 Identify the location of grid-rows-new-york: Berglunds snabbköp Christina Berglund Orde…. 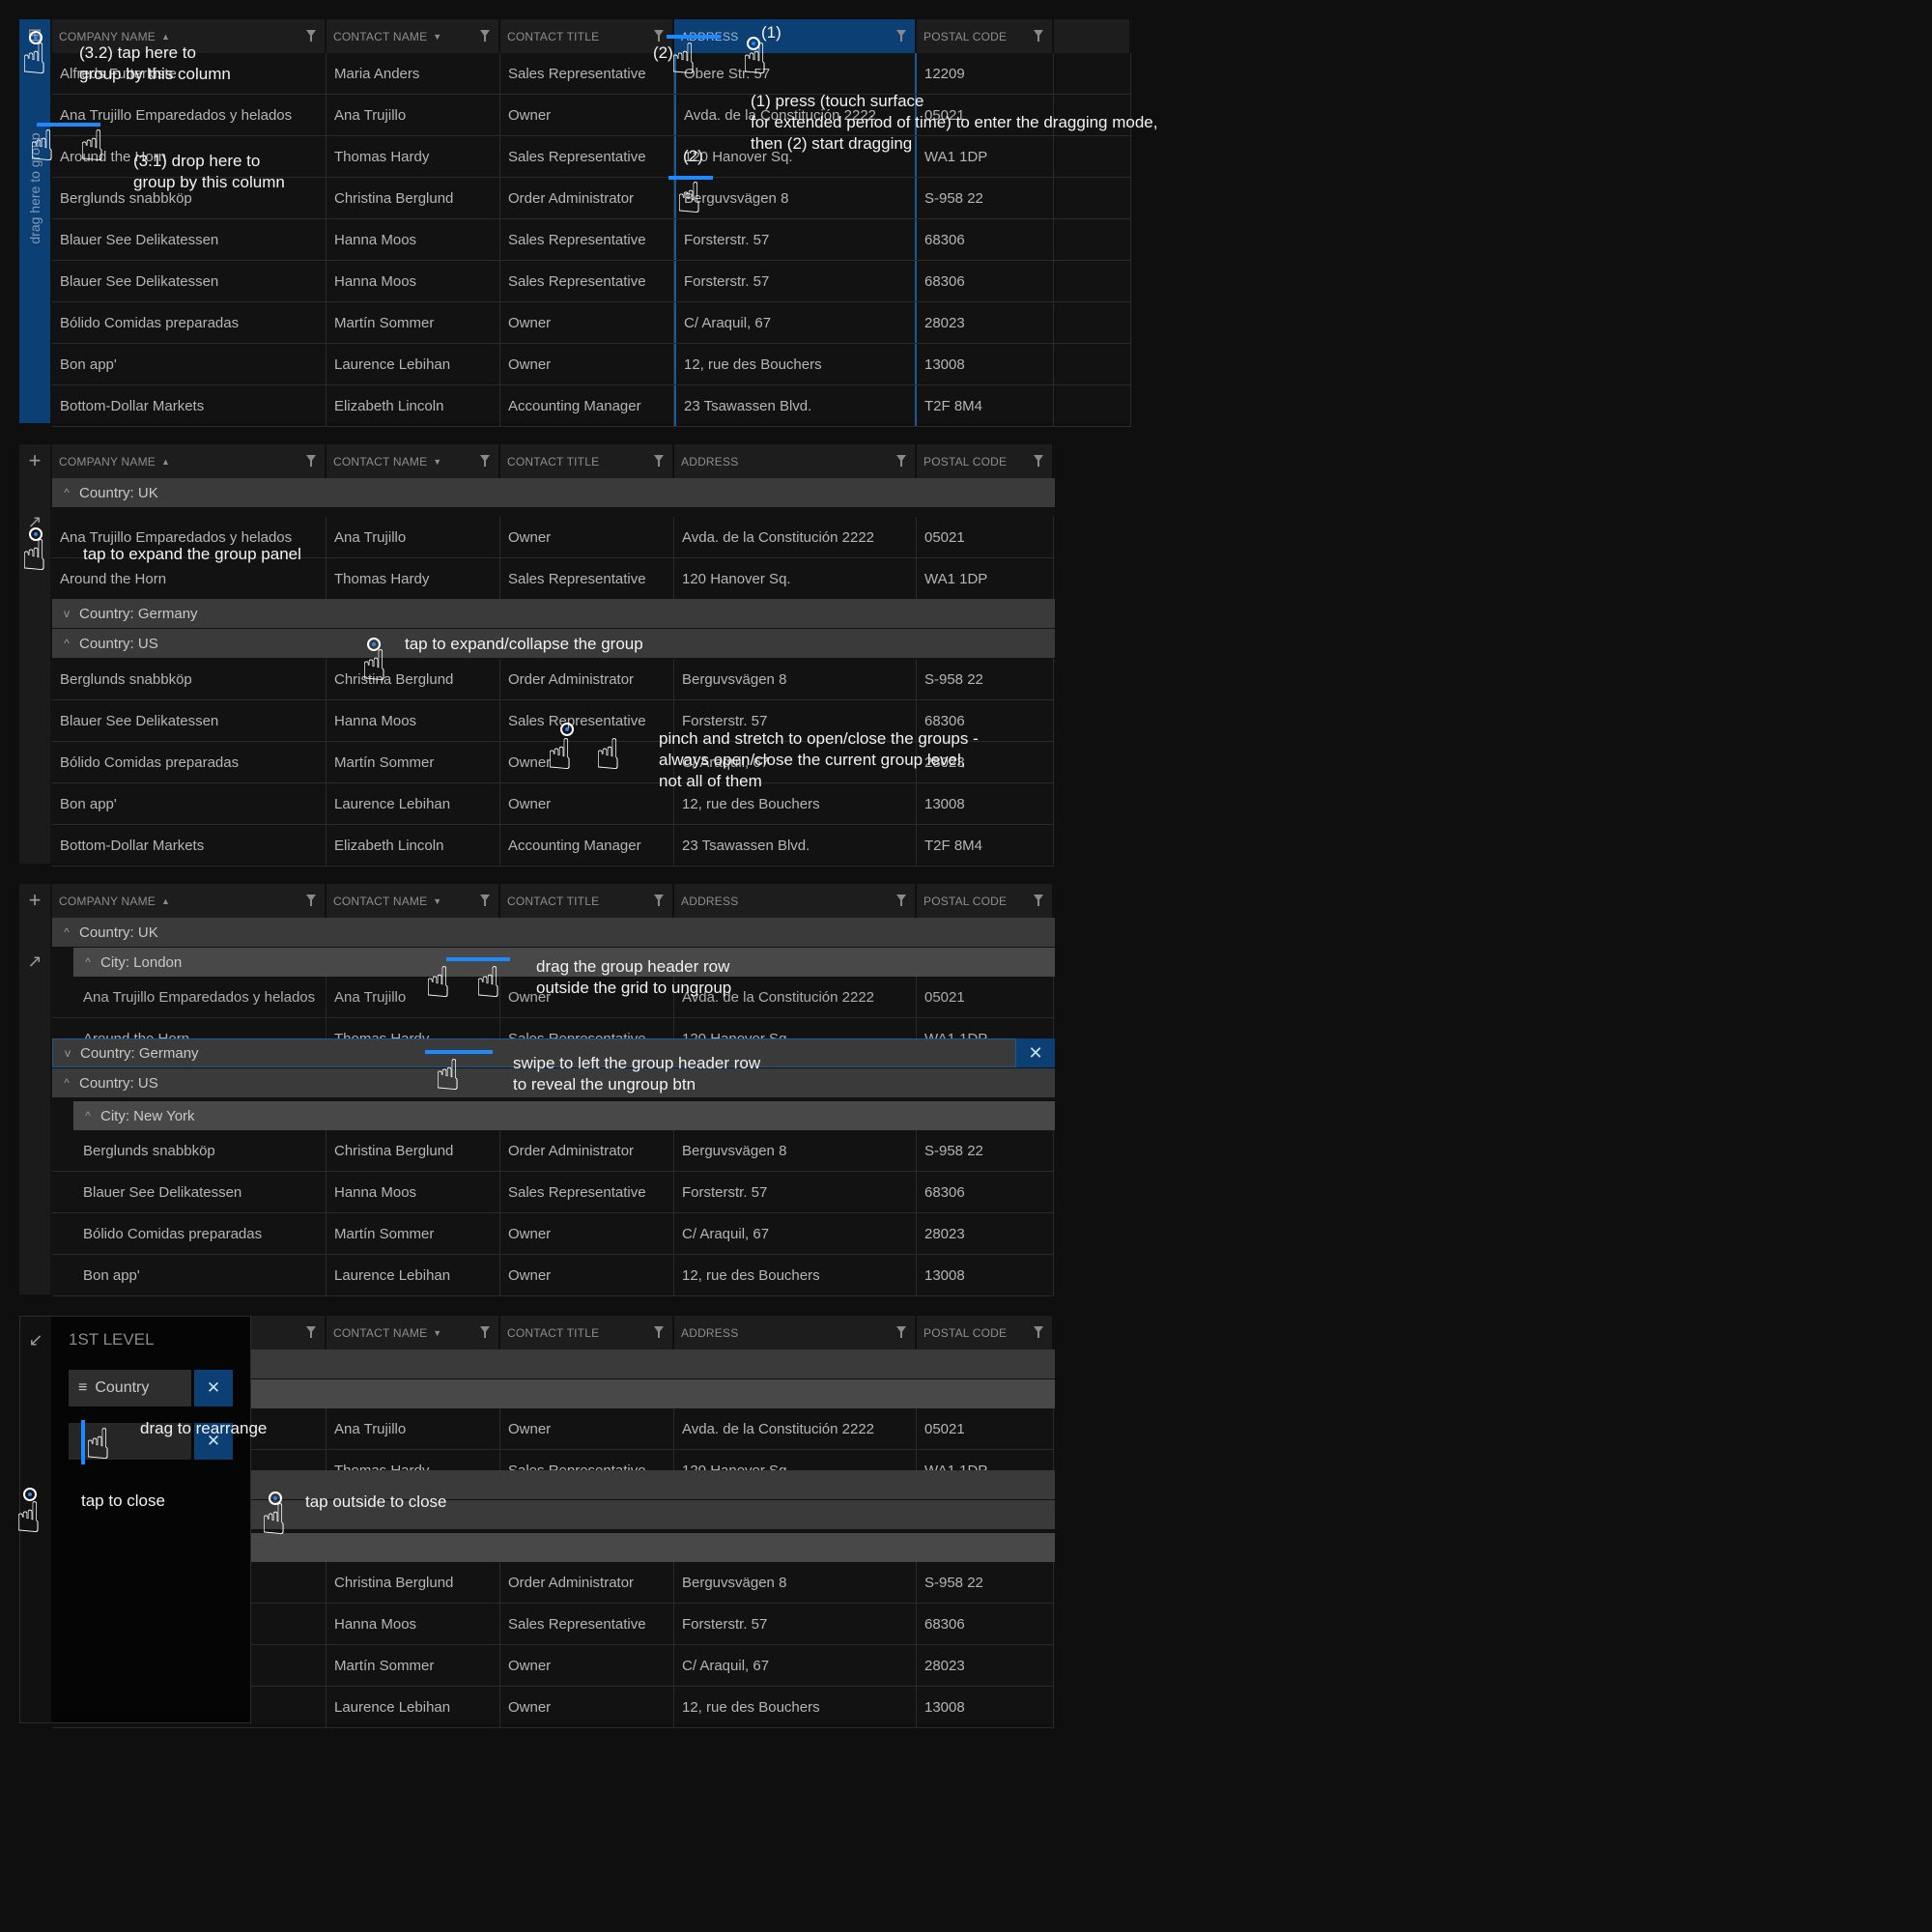
(553, 1213).